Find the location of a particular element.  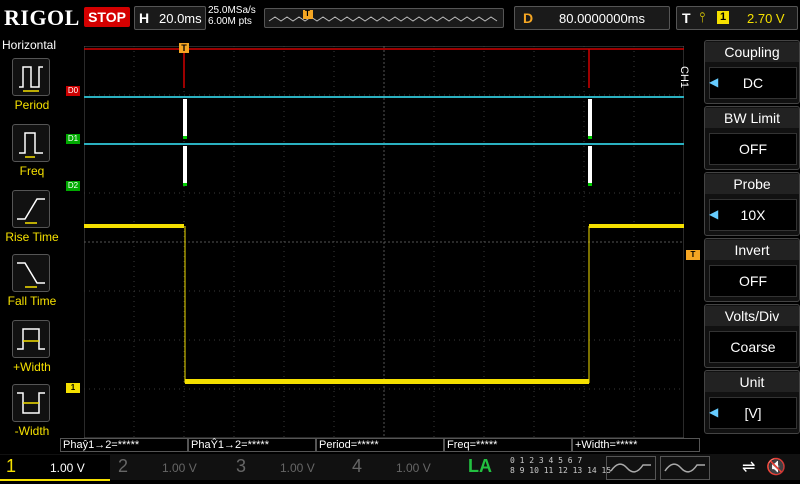

freq-icon is located at coordinates (31, 143).